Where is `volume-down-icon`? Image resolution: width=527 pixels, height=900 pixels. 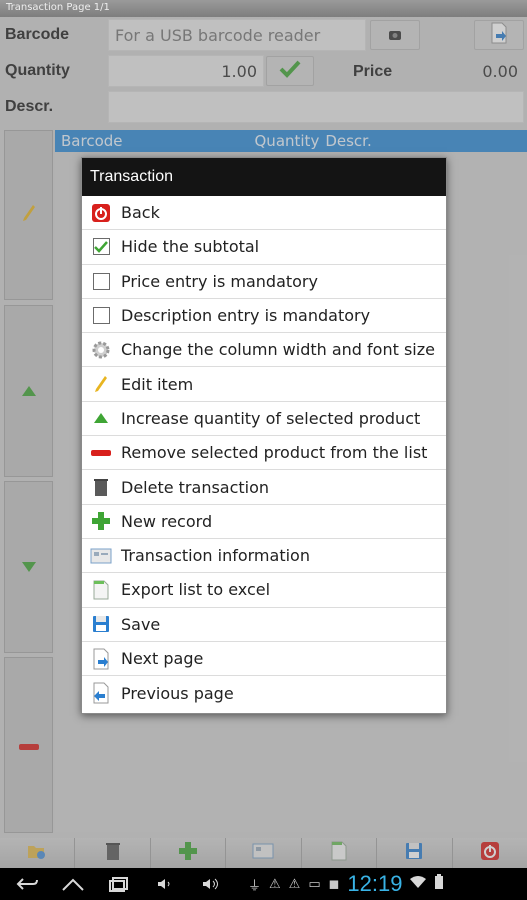
volume-down-icon is located at coordinates (165, 884).